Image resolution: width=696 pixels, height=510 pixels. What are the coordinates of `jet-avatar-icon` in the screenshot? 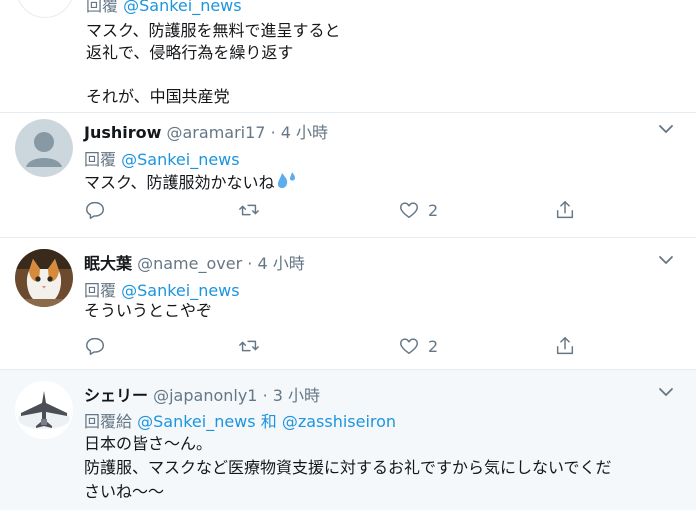 It's located at (44, 410).